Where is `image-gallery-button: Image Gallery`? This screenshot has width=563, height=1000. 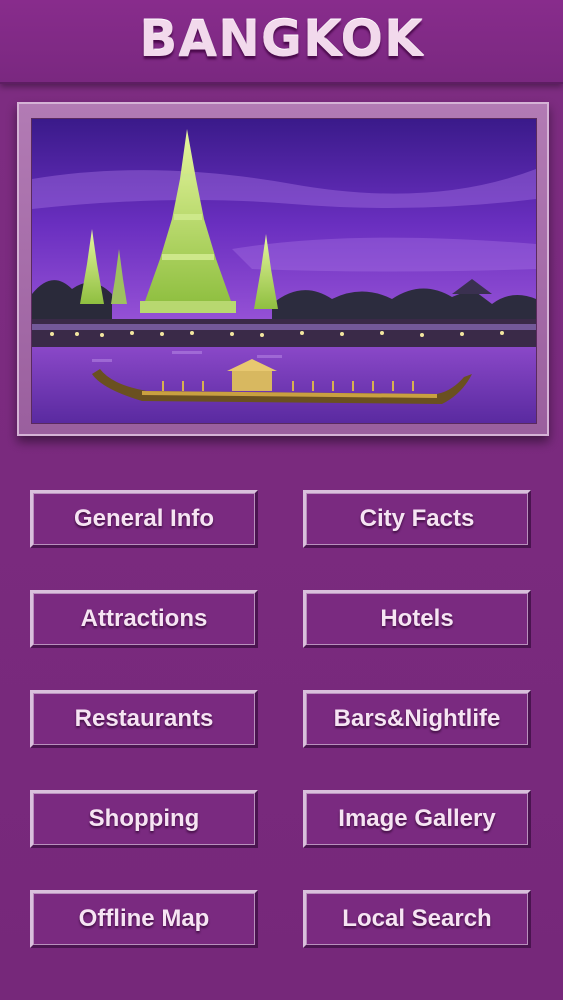 image-gallery-button: Image Gallery is located at coordinates (417, 819).